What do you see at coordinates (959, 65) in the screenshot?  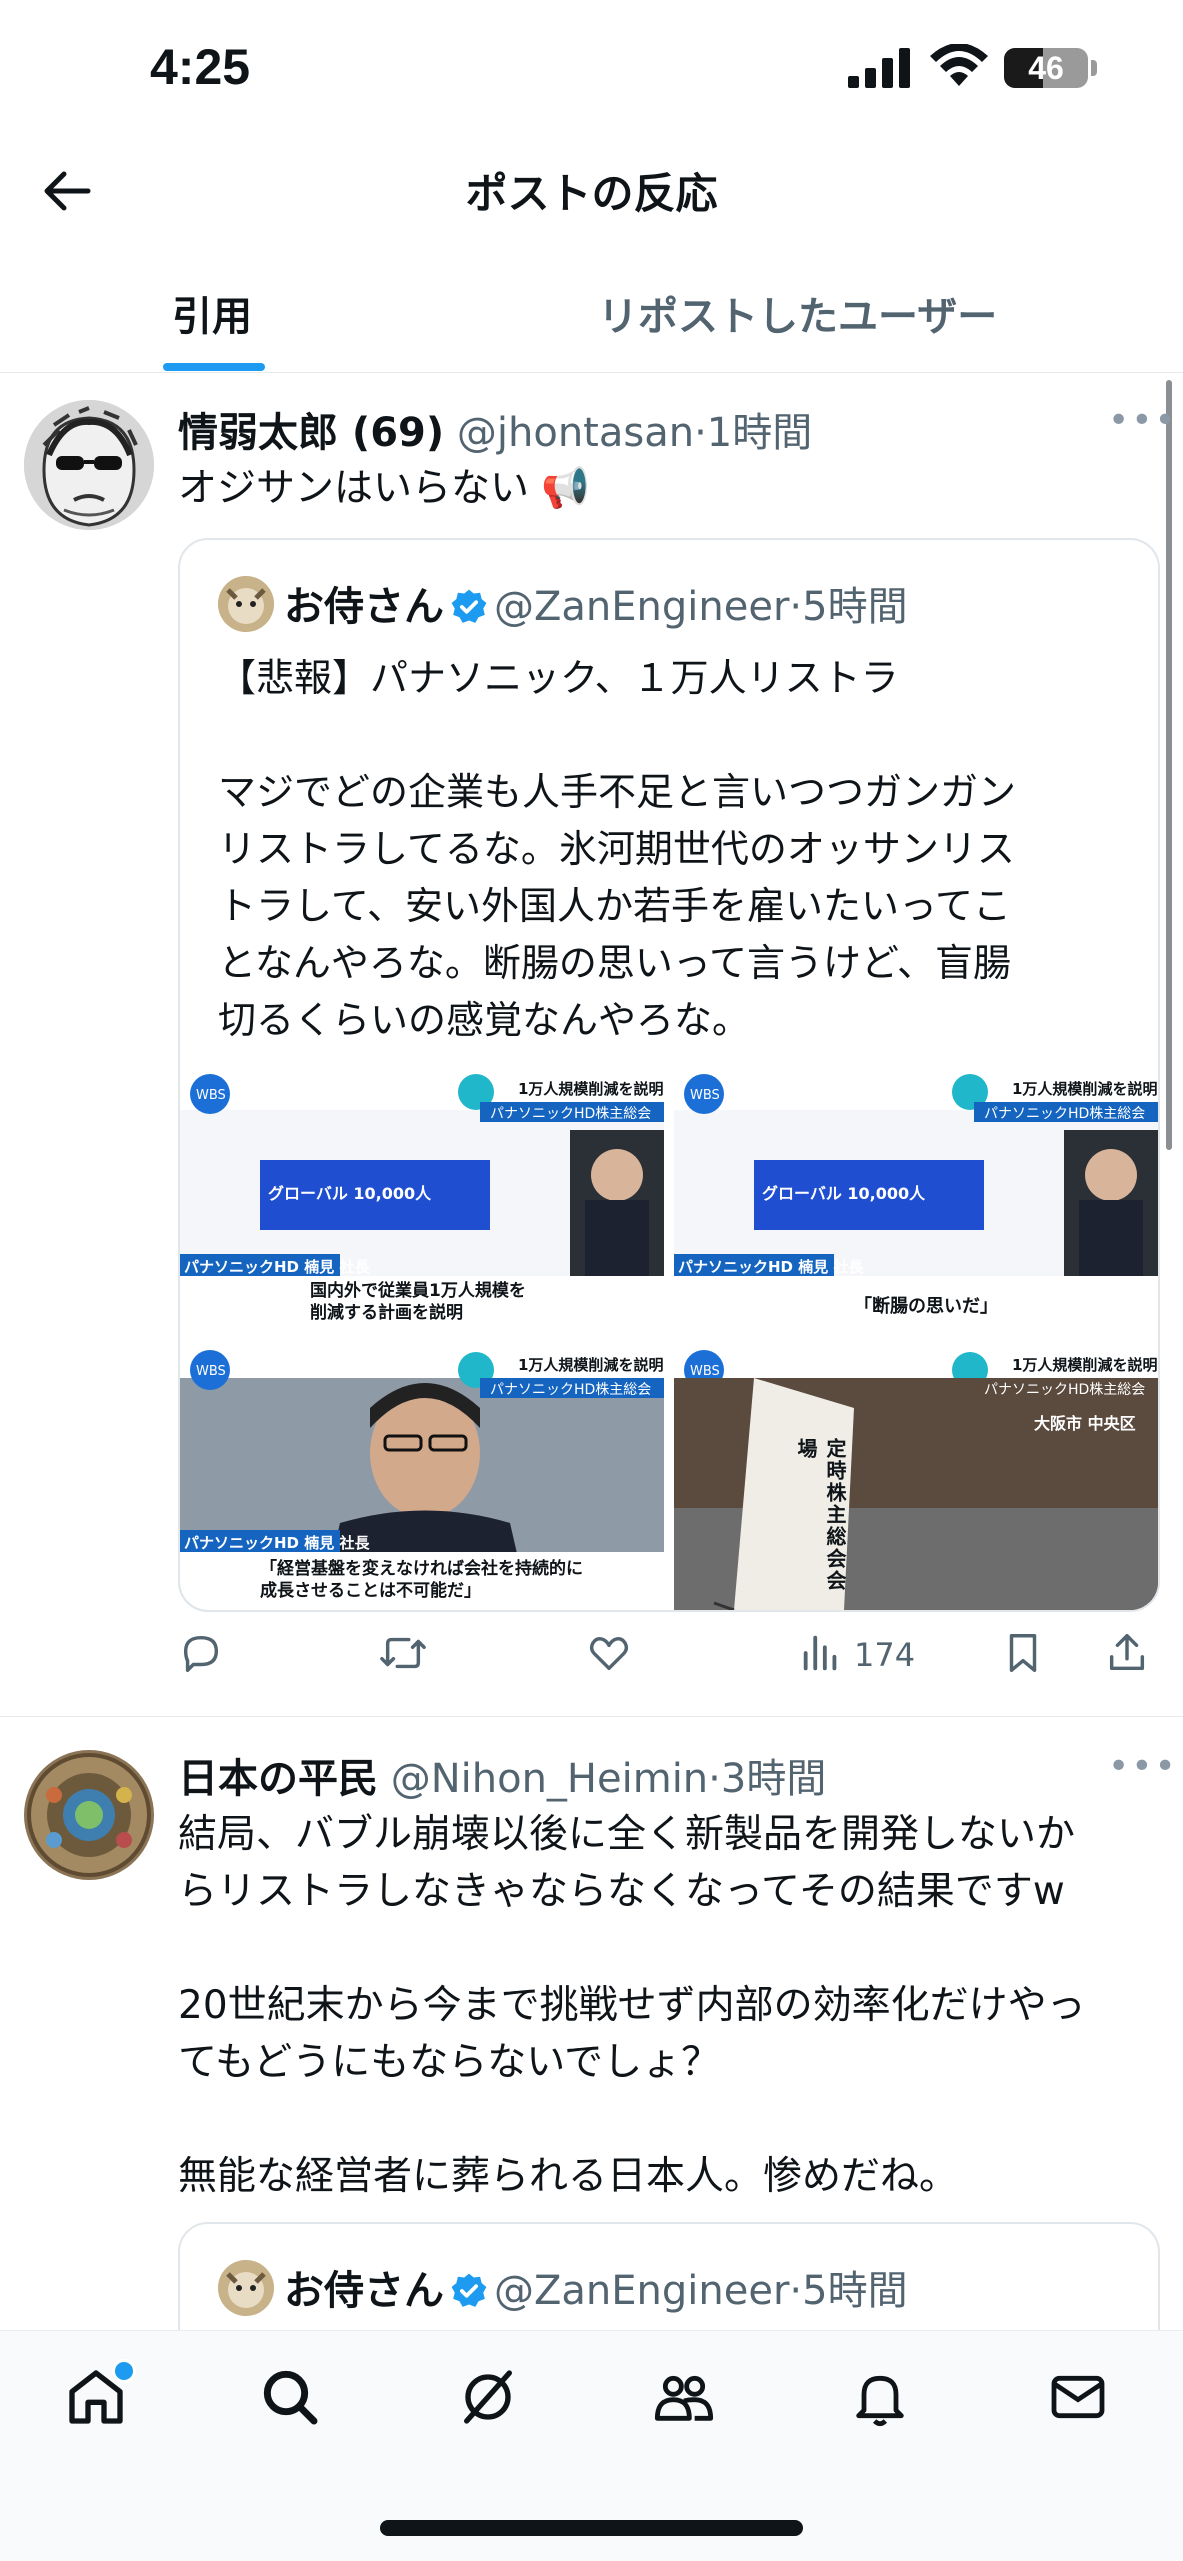 I see `wifi-icon` at bounding box center [959, 65].